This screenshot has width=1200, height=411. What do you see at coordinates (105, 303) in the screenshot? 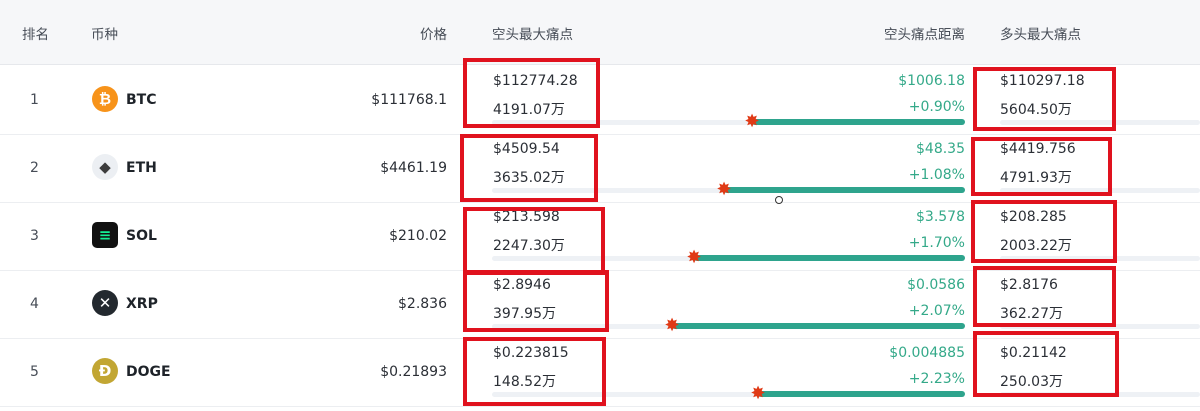
I see `xrp-icon: ✕` at bounding box center [105, 303].